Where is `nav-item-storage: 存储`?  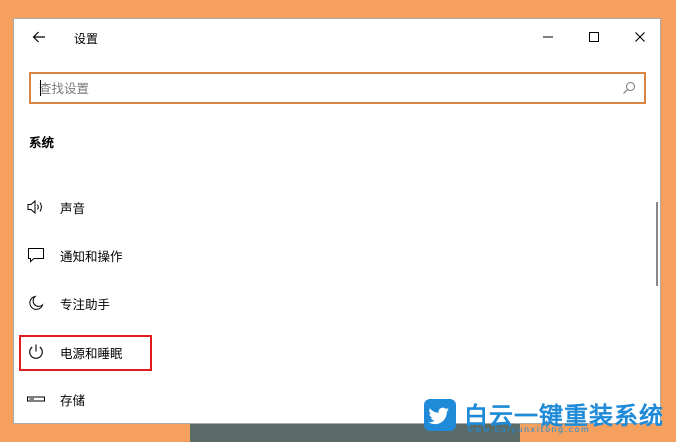 nav-item-storage: 存储 is located at coordinates (139, 399).